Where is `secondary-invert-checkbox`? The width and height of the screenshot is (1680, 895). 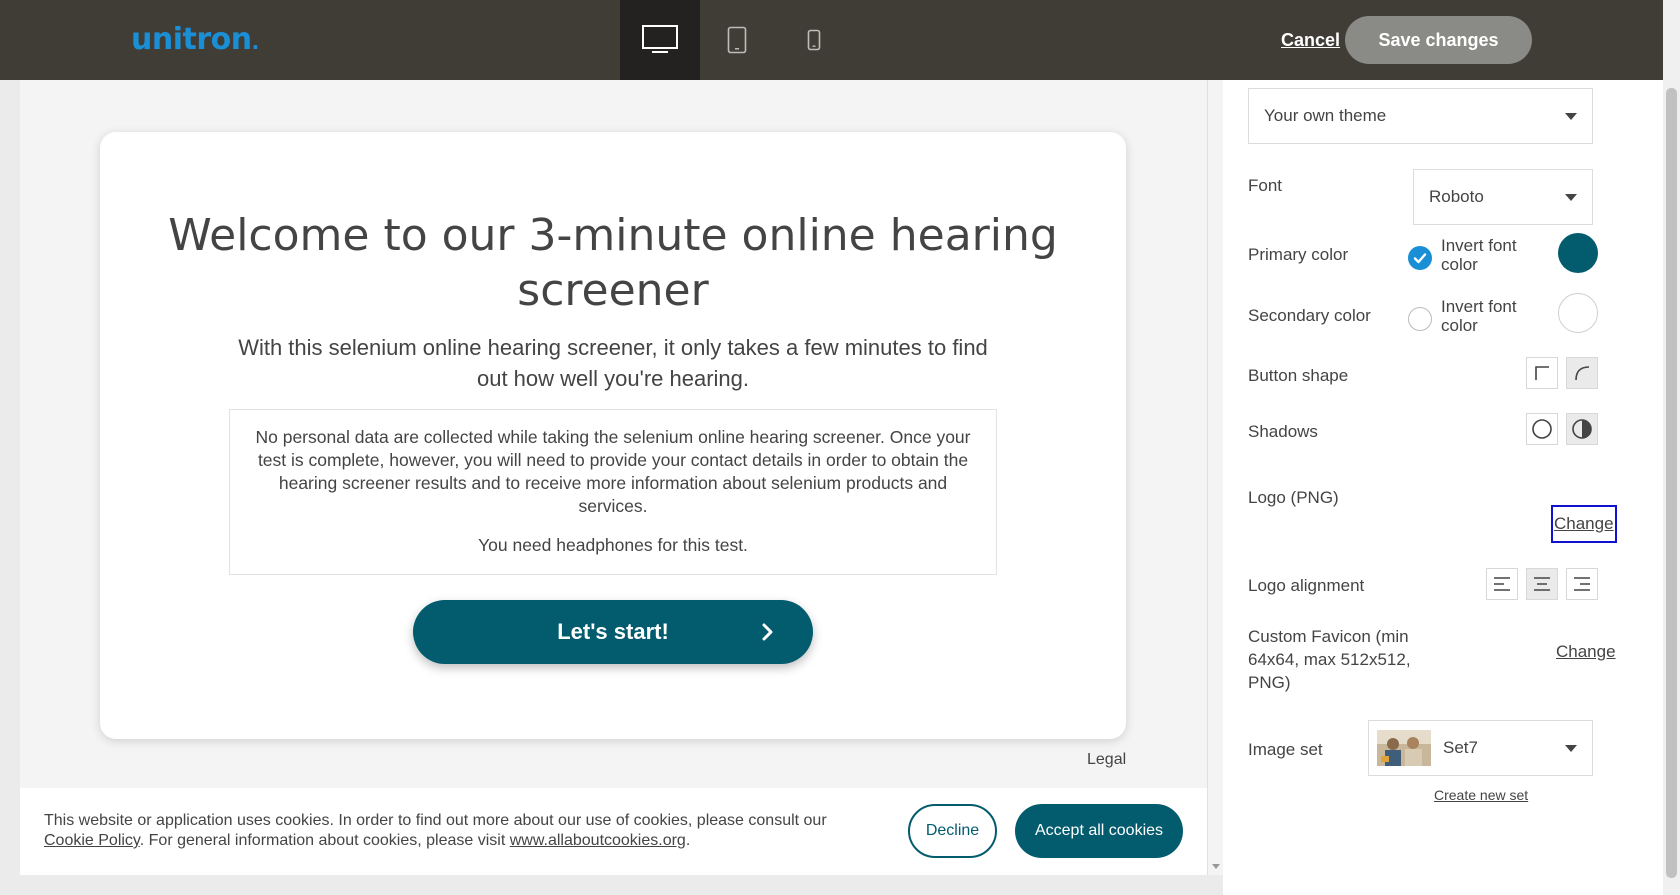 secondary-invert-checkbox is located at coordinates (1420, 319).